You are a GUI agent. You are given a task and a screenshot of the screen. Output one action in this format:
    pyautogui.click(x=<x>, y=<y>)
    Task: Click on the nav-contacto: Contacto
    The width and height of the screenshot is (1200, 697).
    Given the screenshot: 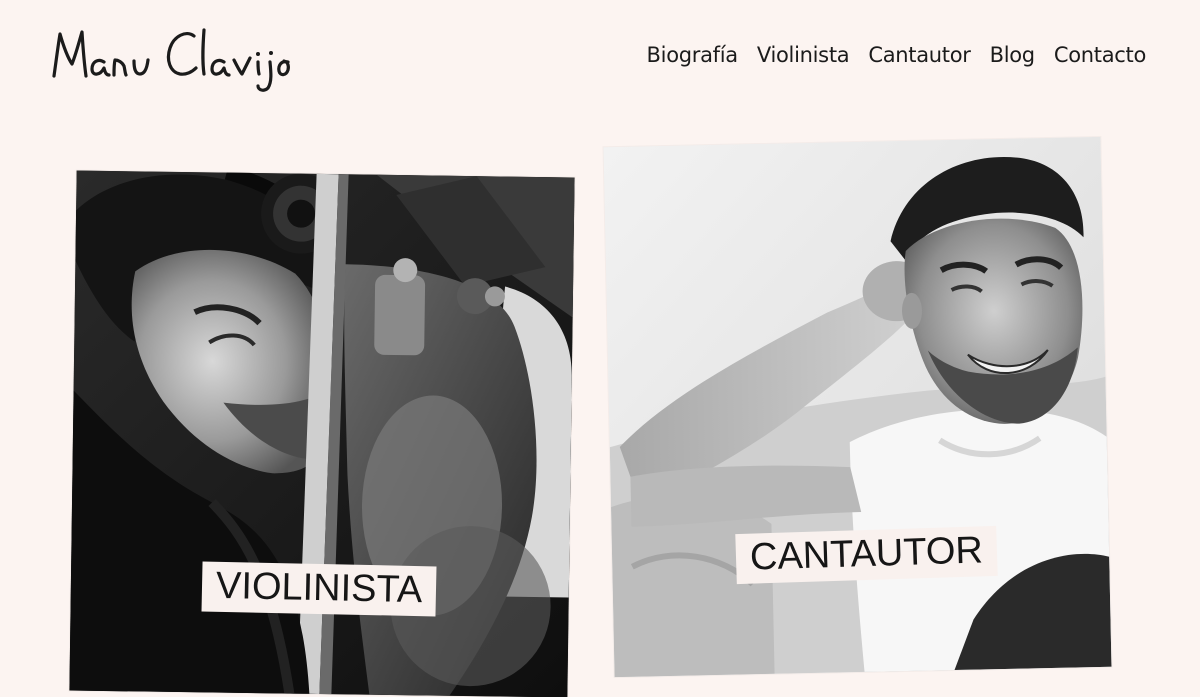 What is the action you would take?
    pyautogui.click(x=1100, y=55)
    